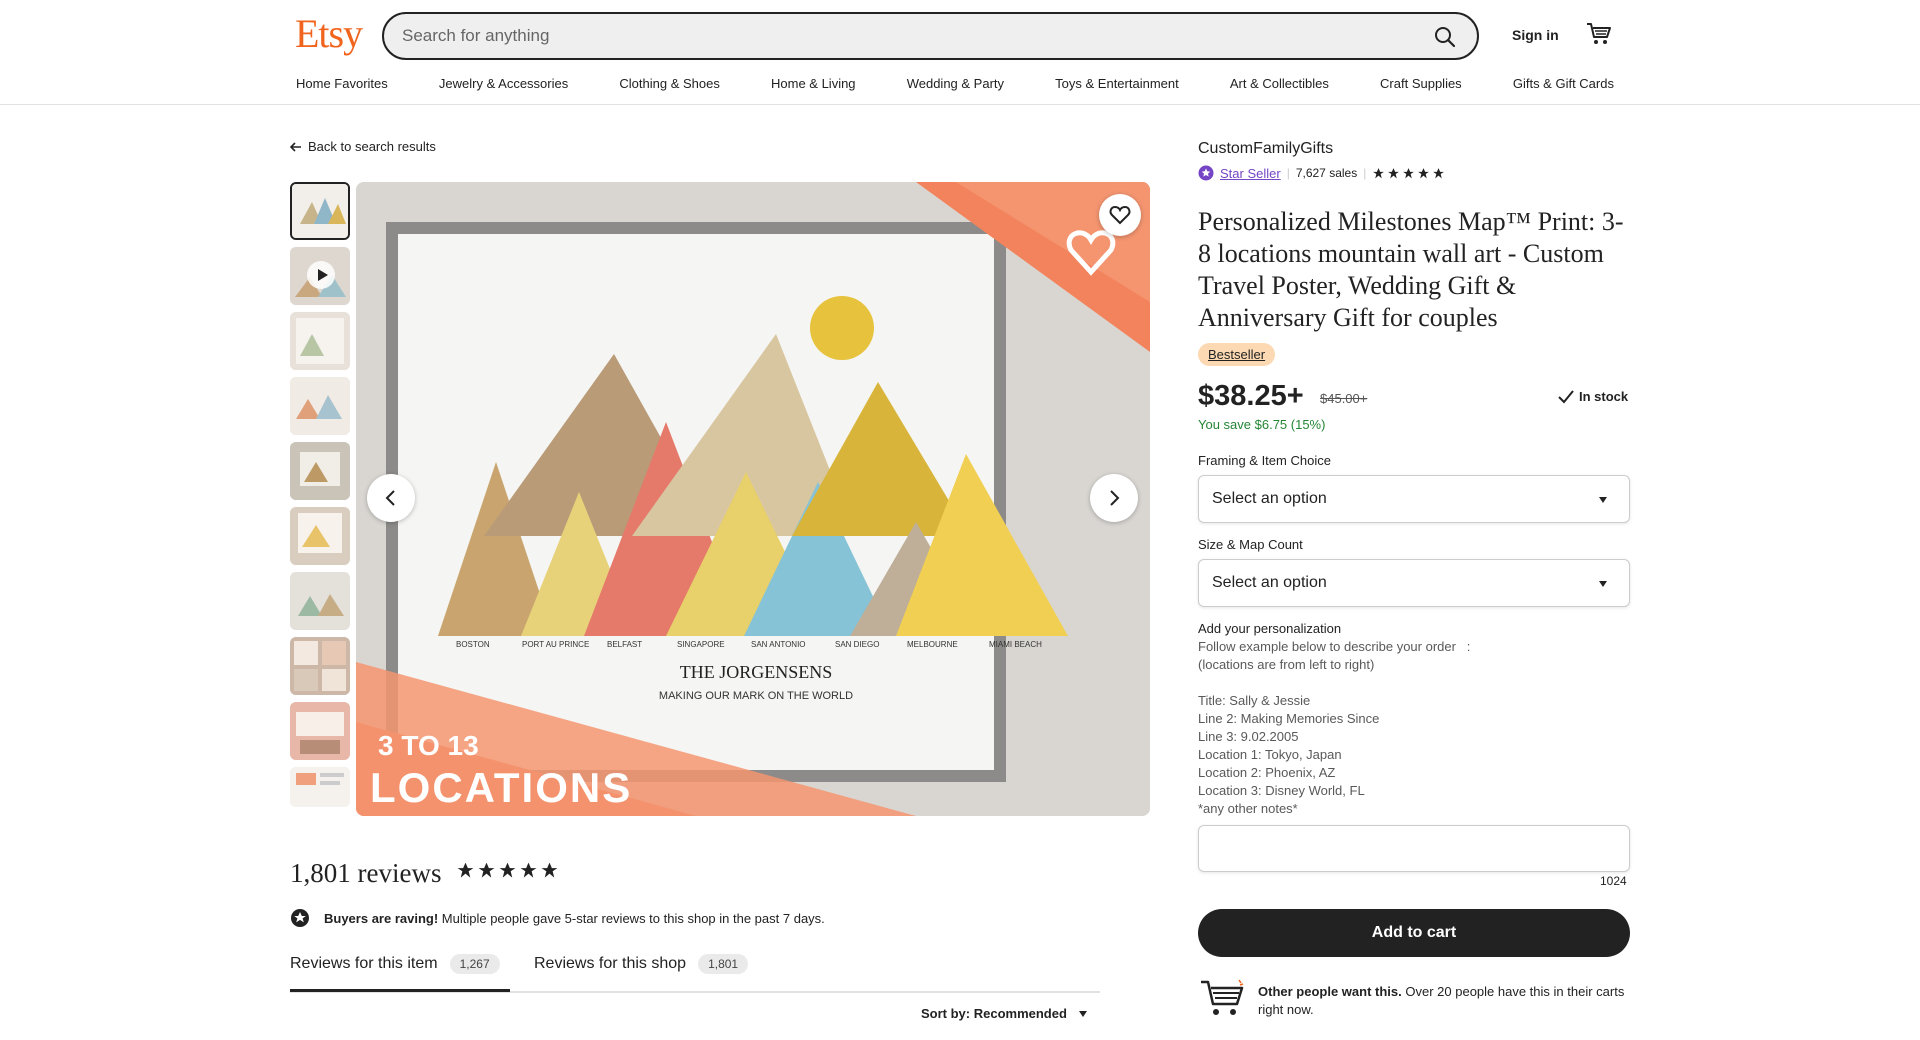 The image size is (1920, 1040). Describe the element at coordinates (1248, 736) in the screenshot. I see `personalization-line: Line 3: 9.02.2005` at that location.